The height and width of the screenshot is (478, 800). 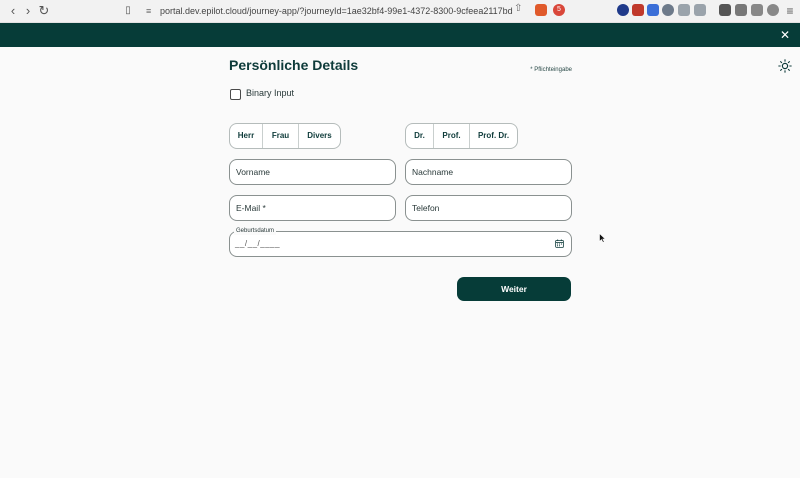 I want to click on extensions-icon, so click(x=684, y=10).